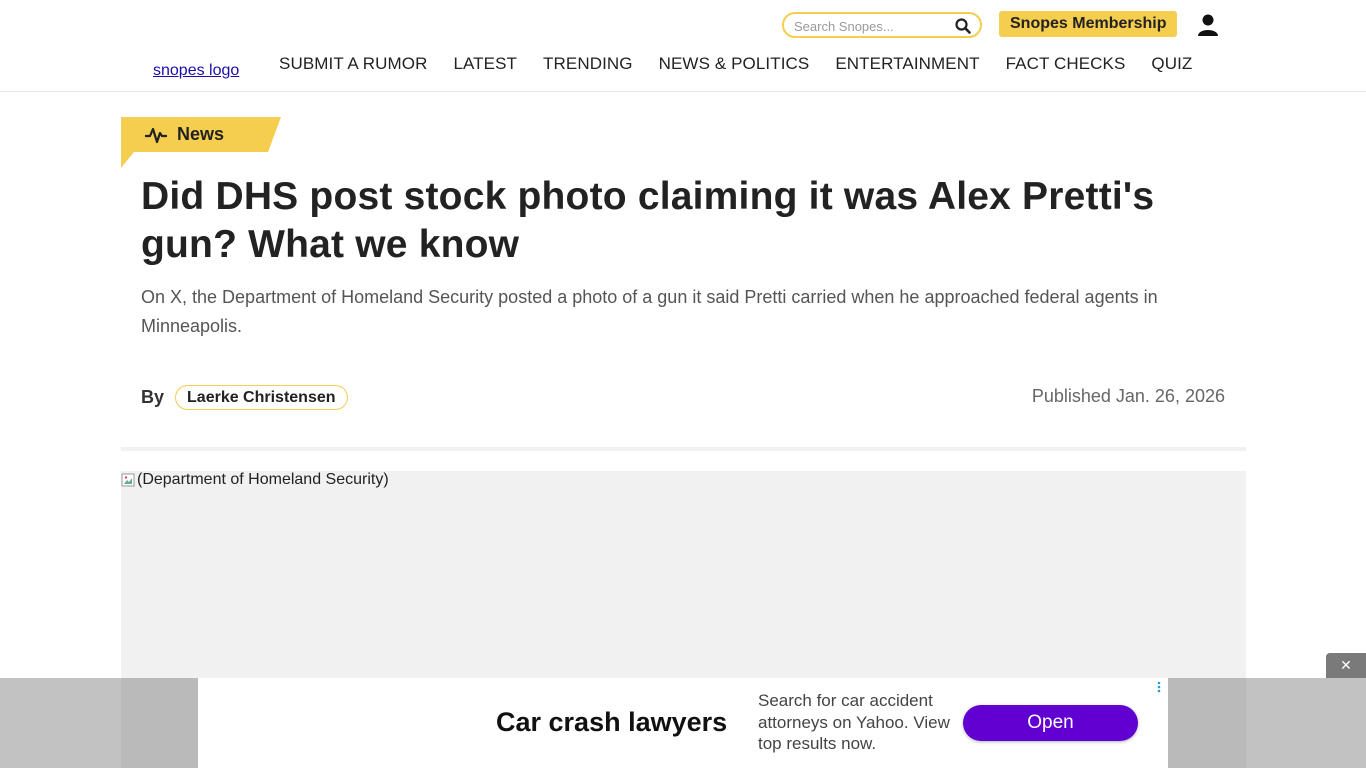 The width and height of the screenshot is (1366, 768). Describe the element at coordinates (963, 26) in the screenshot. I see `search-icon` at that location.